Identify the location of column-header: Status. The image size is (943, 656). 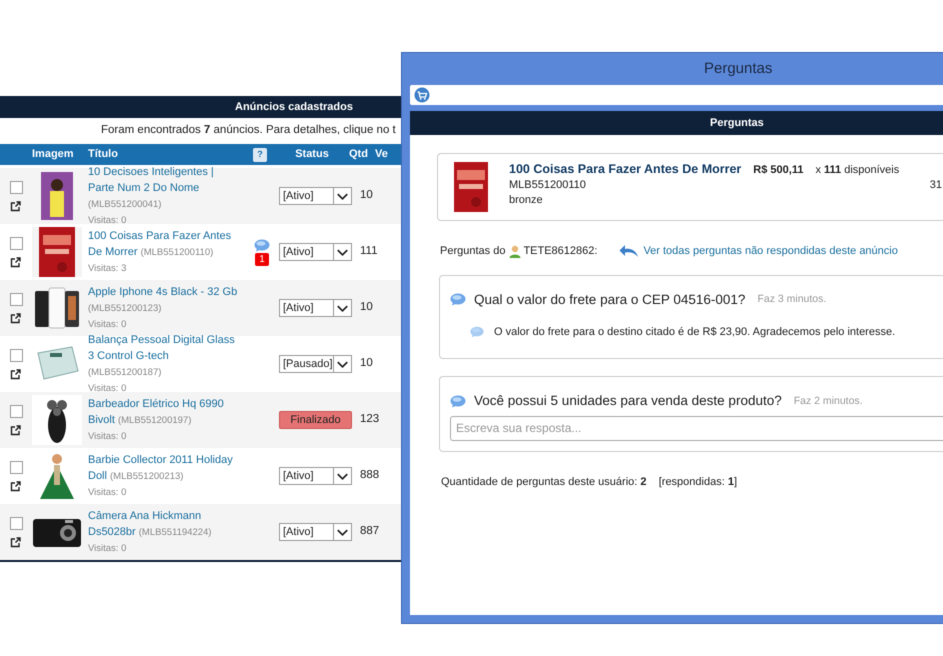
(312, 154).